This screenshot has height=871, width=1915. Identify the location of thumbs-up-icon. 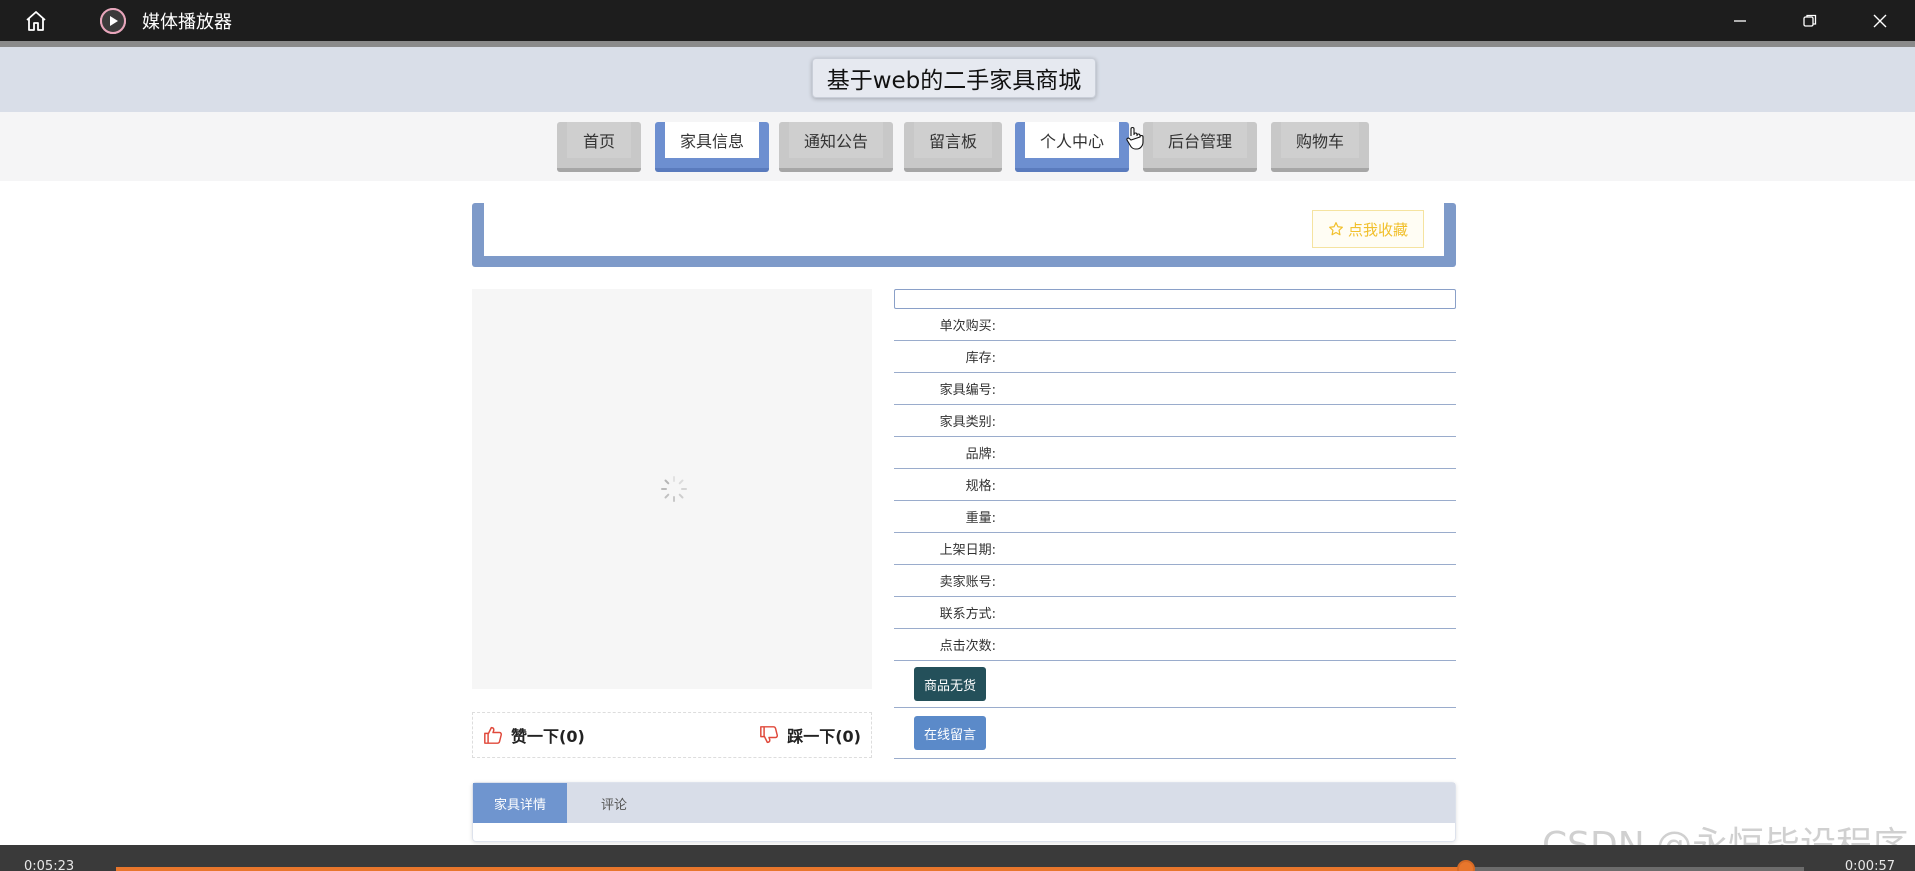
(493, 735).